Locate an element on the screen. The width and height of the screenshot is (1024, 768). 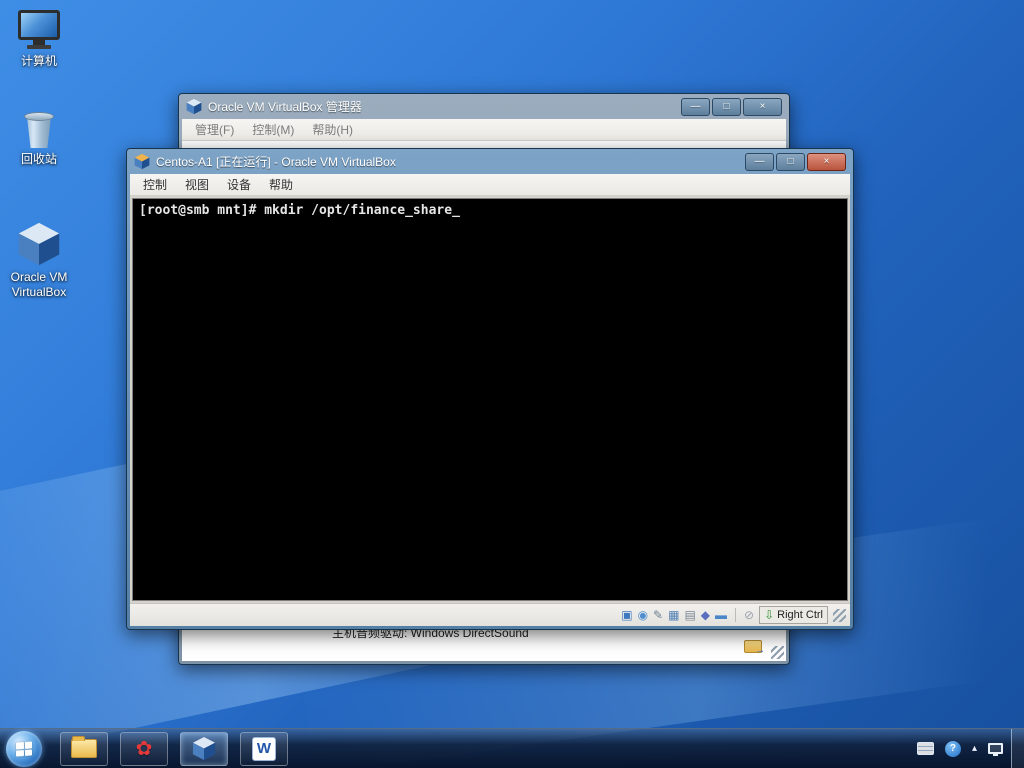
manager-titlebar: Oracle VM VirtualBox 管理器 — □ × is located at coordinates (484, 106).